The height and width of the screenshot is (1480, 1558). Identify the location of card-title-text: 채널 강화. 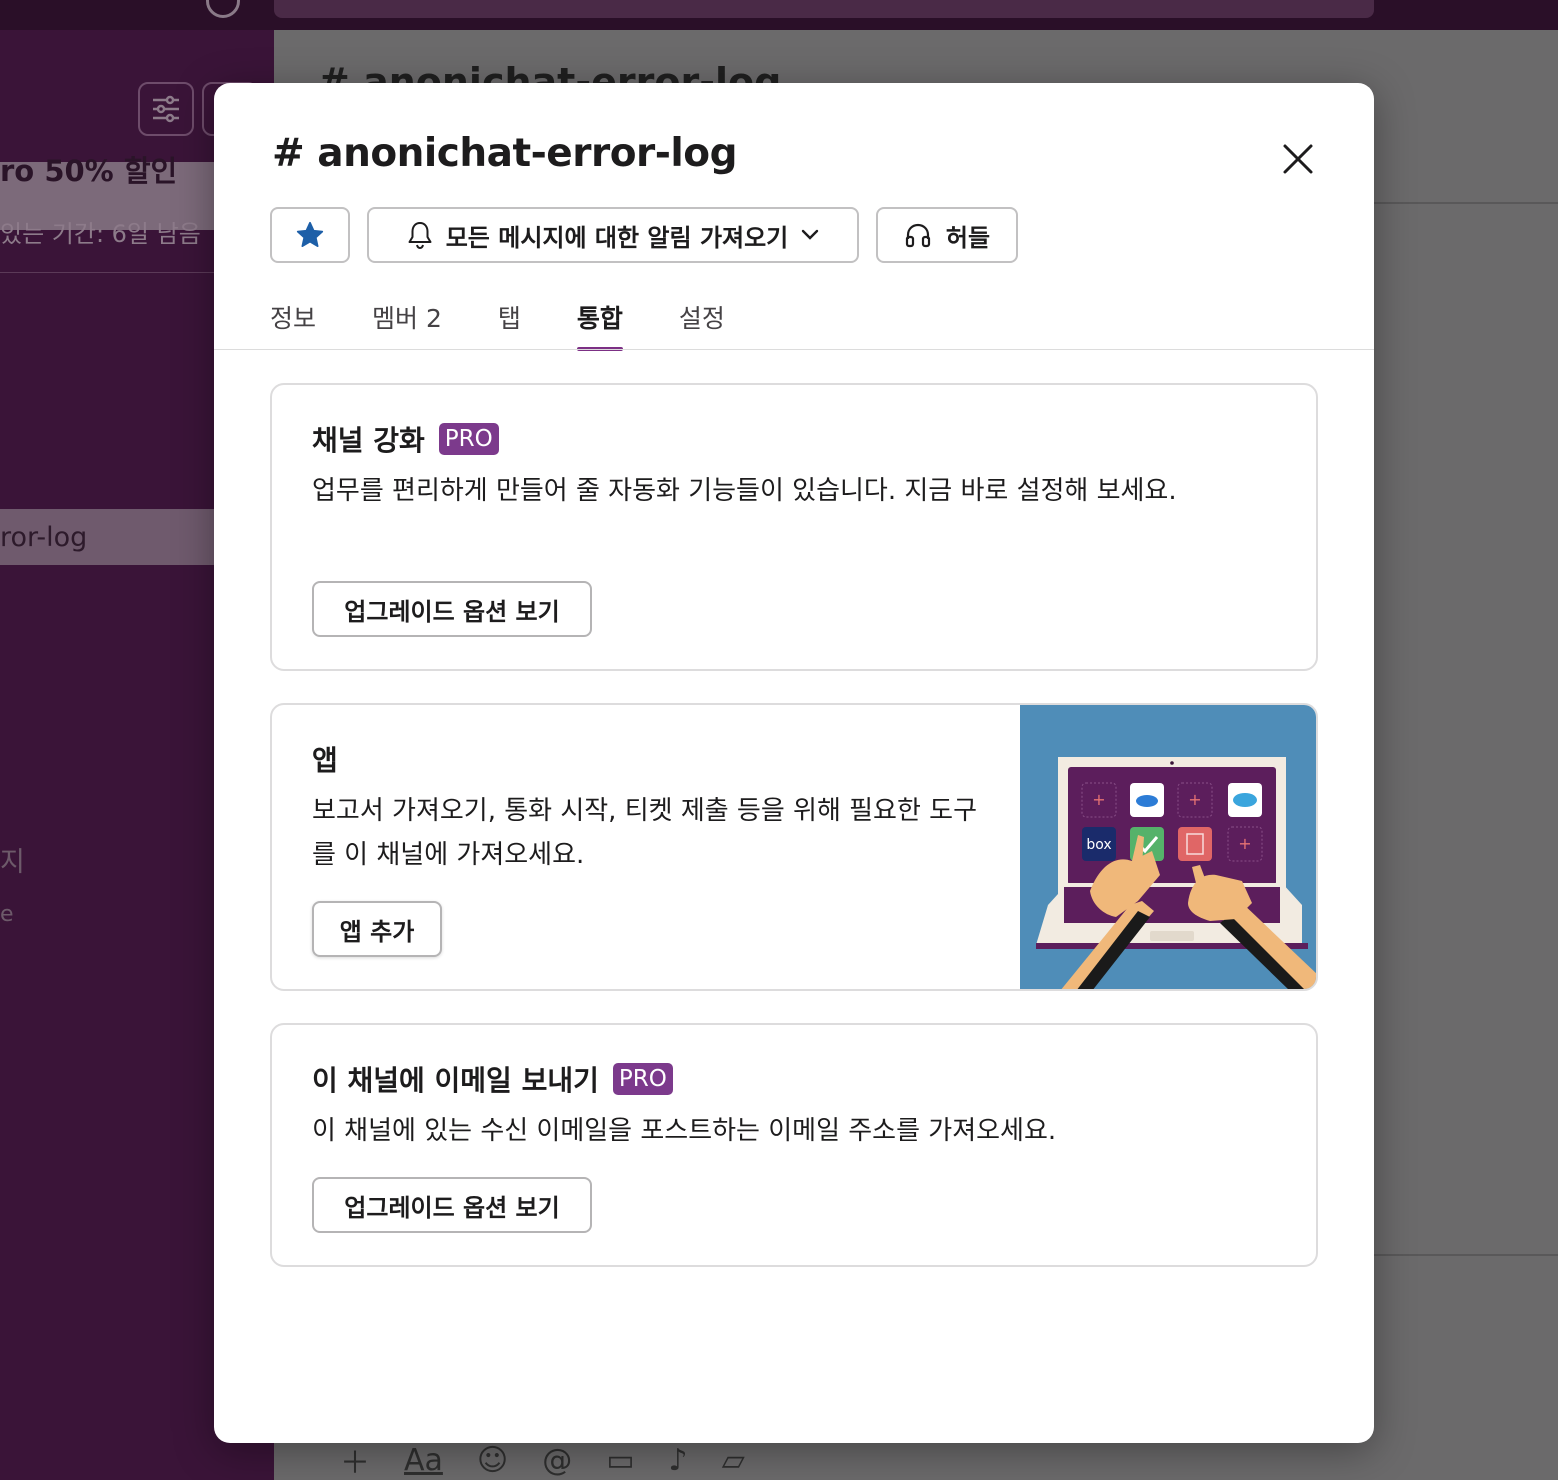
(368, 440).